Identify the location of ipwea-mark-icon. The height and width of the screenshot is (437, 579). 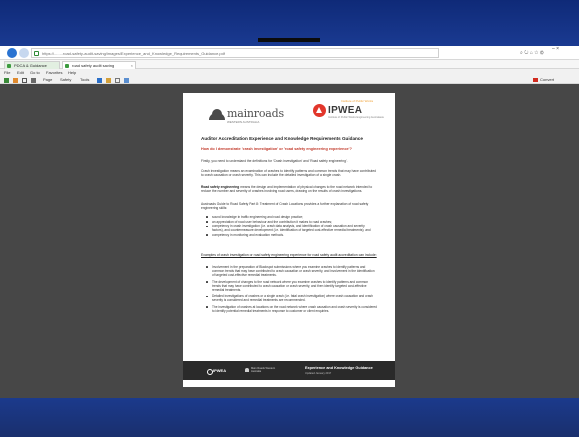
(319, 110).